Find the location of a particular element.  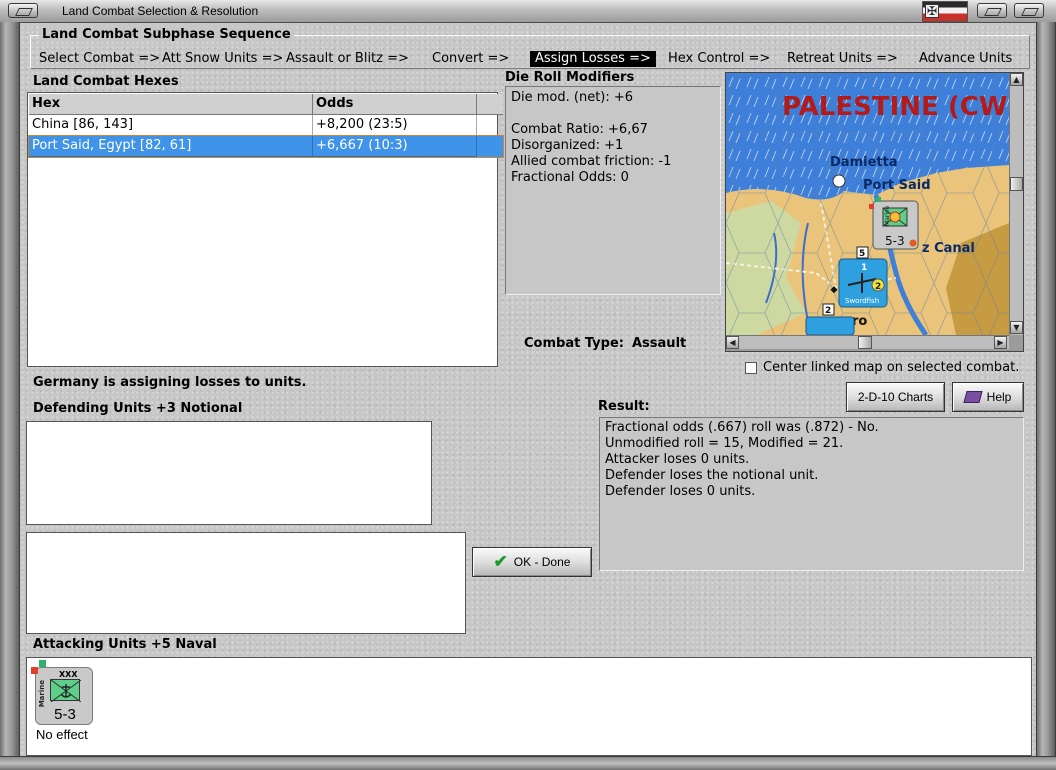

vertical-scroll-thumb is located at coordinates (1016, 184).